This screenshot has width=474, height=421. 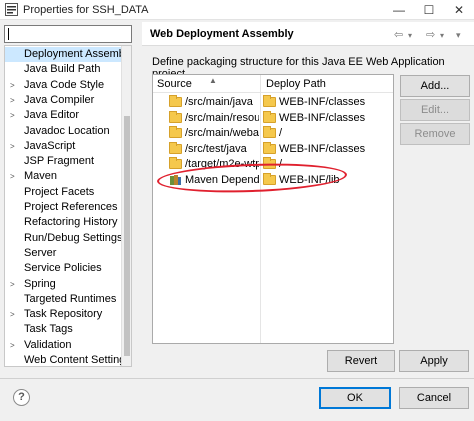 I want to click on table-row: /src/main/java WEB-INF/classes, so click(x=273, y=102).